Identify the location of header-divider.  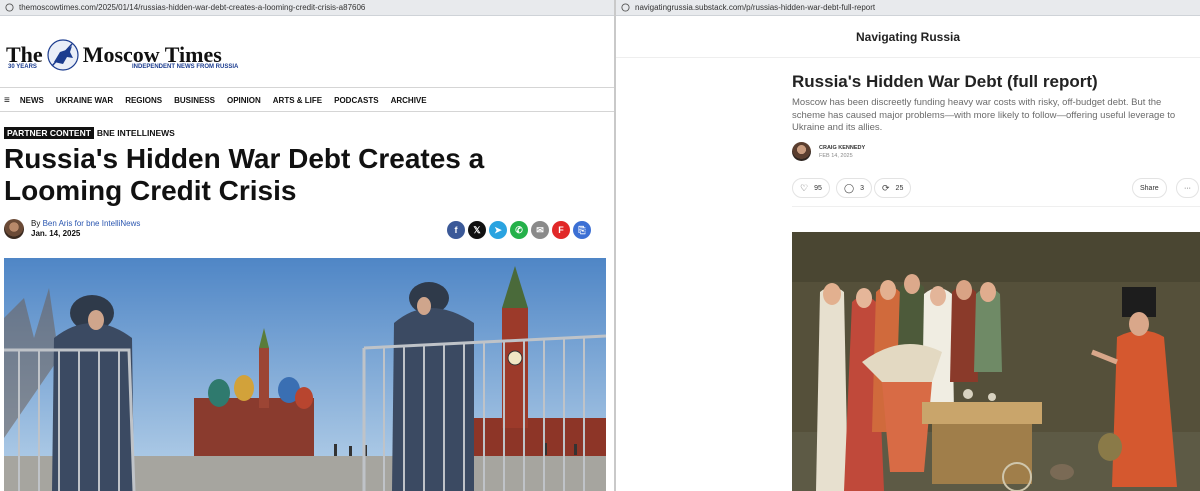
(908, 57).